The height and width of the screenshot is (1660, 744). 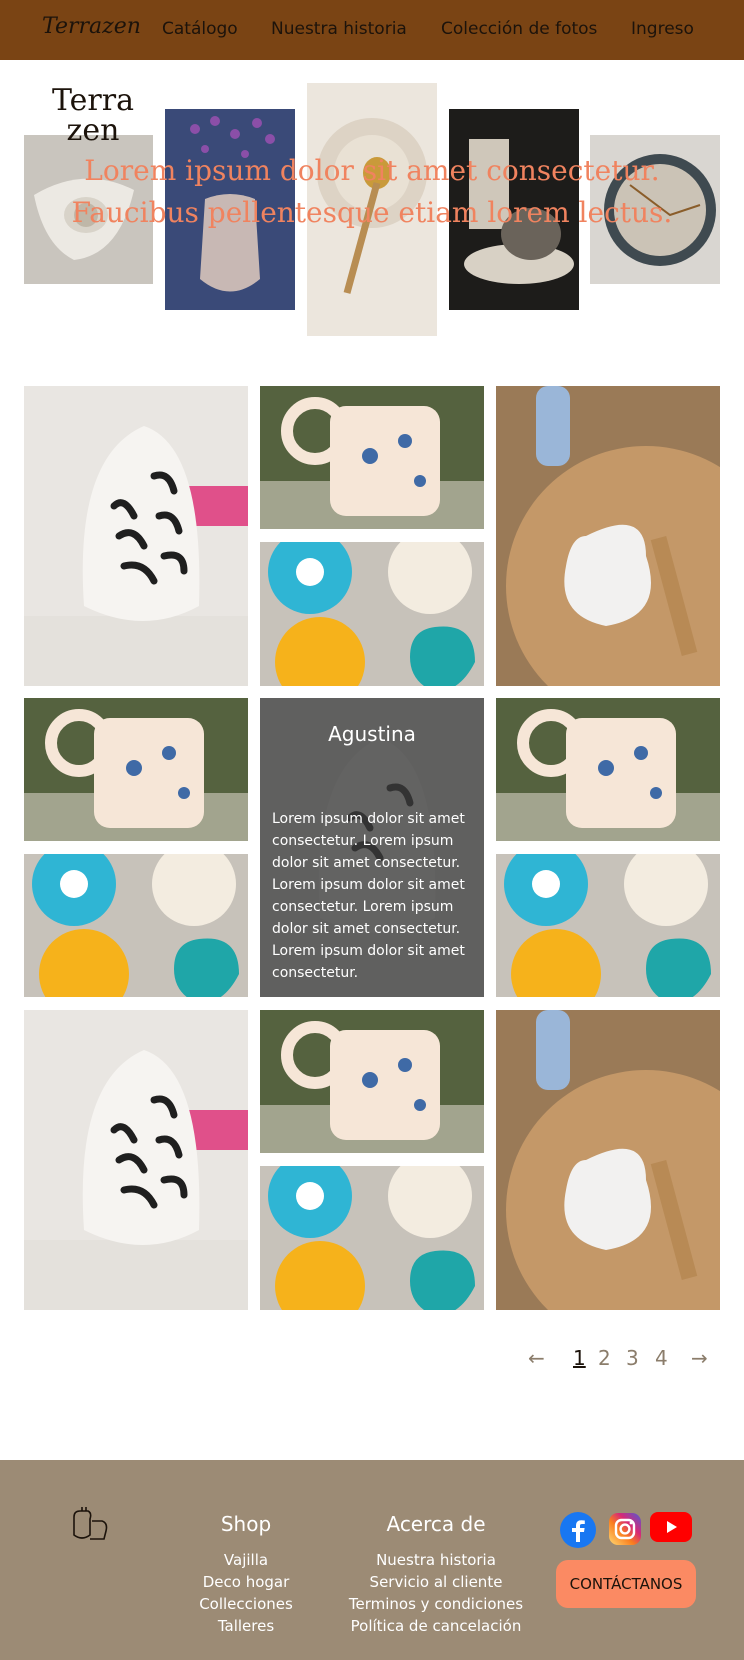 I want to click on contact-button: CONTÁCTANOS, so click(x=626, y=1584).